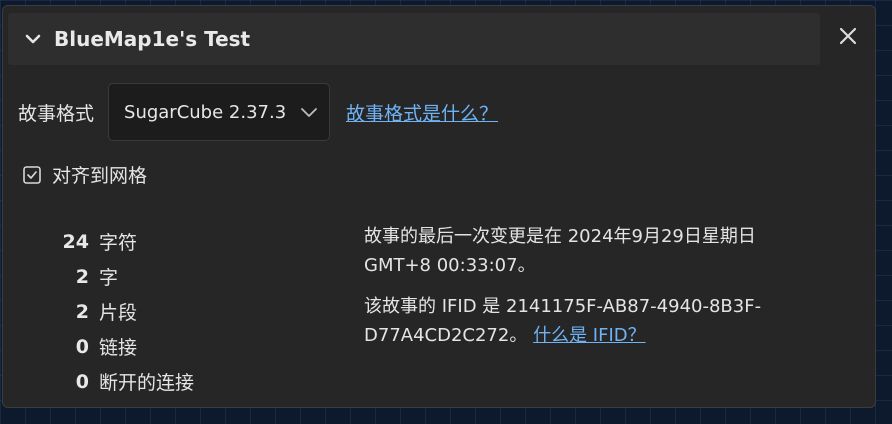 The height and width of the screenshot is (424, 892). I want to click on last-changed-line2: GMT+8 00:33:07。, so click(450, 265).